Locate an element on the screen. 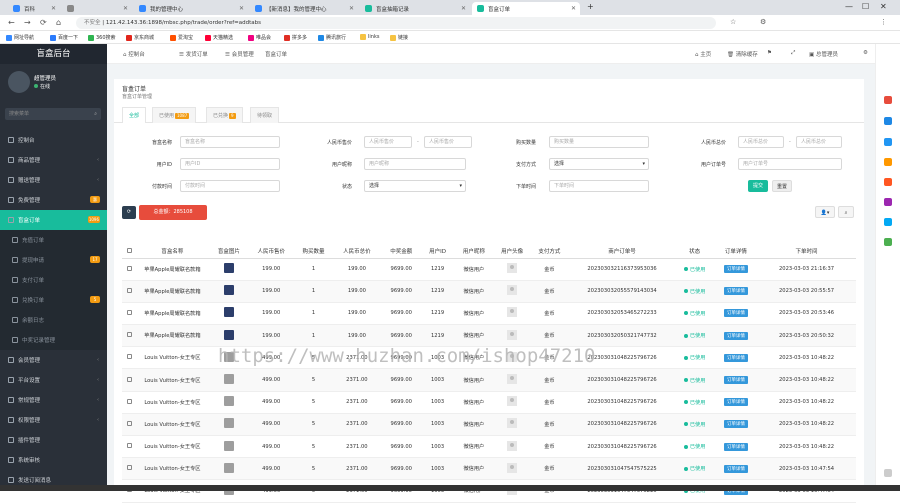 This screenshot has width=900, height=503. bookmark-item: 唯品会 is located at coordinates (259, 37).